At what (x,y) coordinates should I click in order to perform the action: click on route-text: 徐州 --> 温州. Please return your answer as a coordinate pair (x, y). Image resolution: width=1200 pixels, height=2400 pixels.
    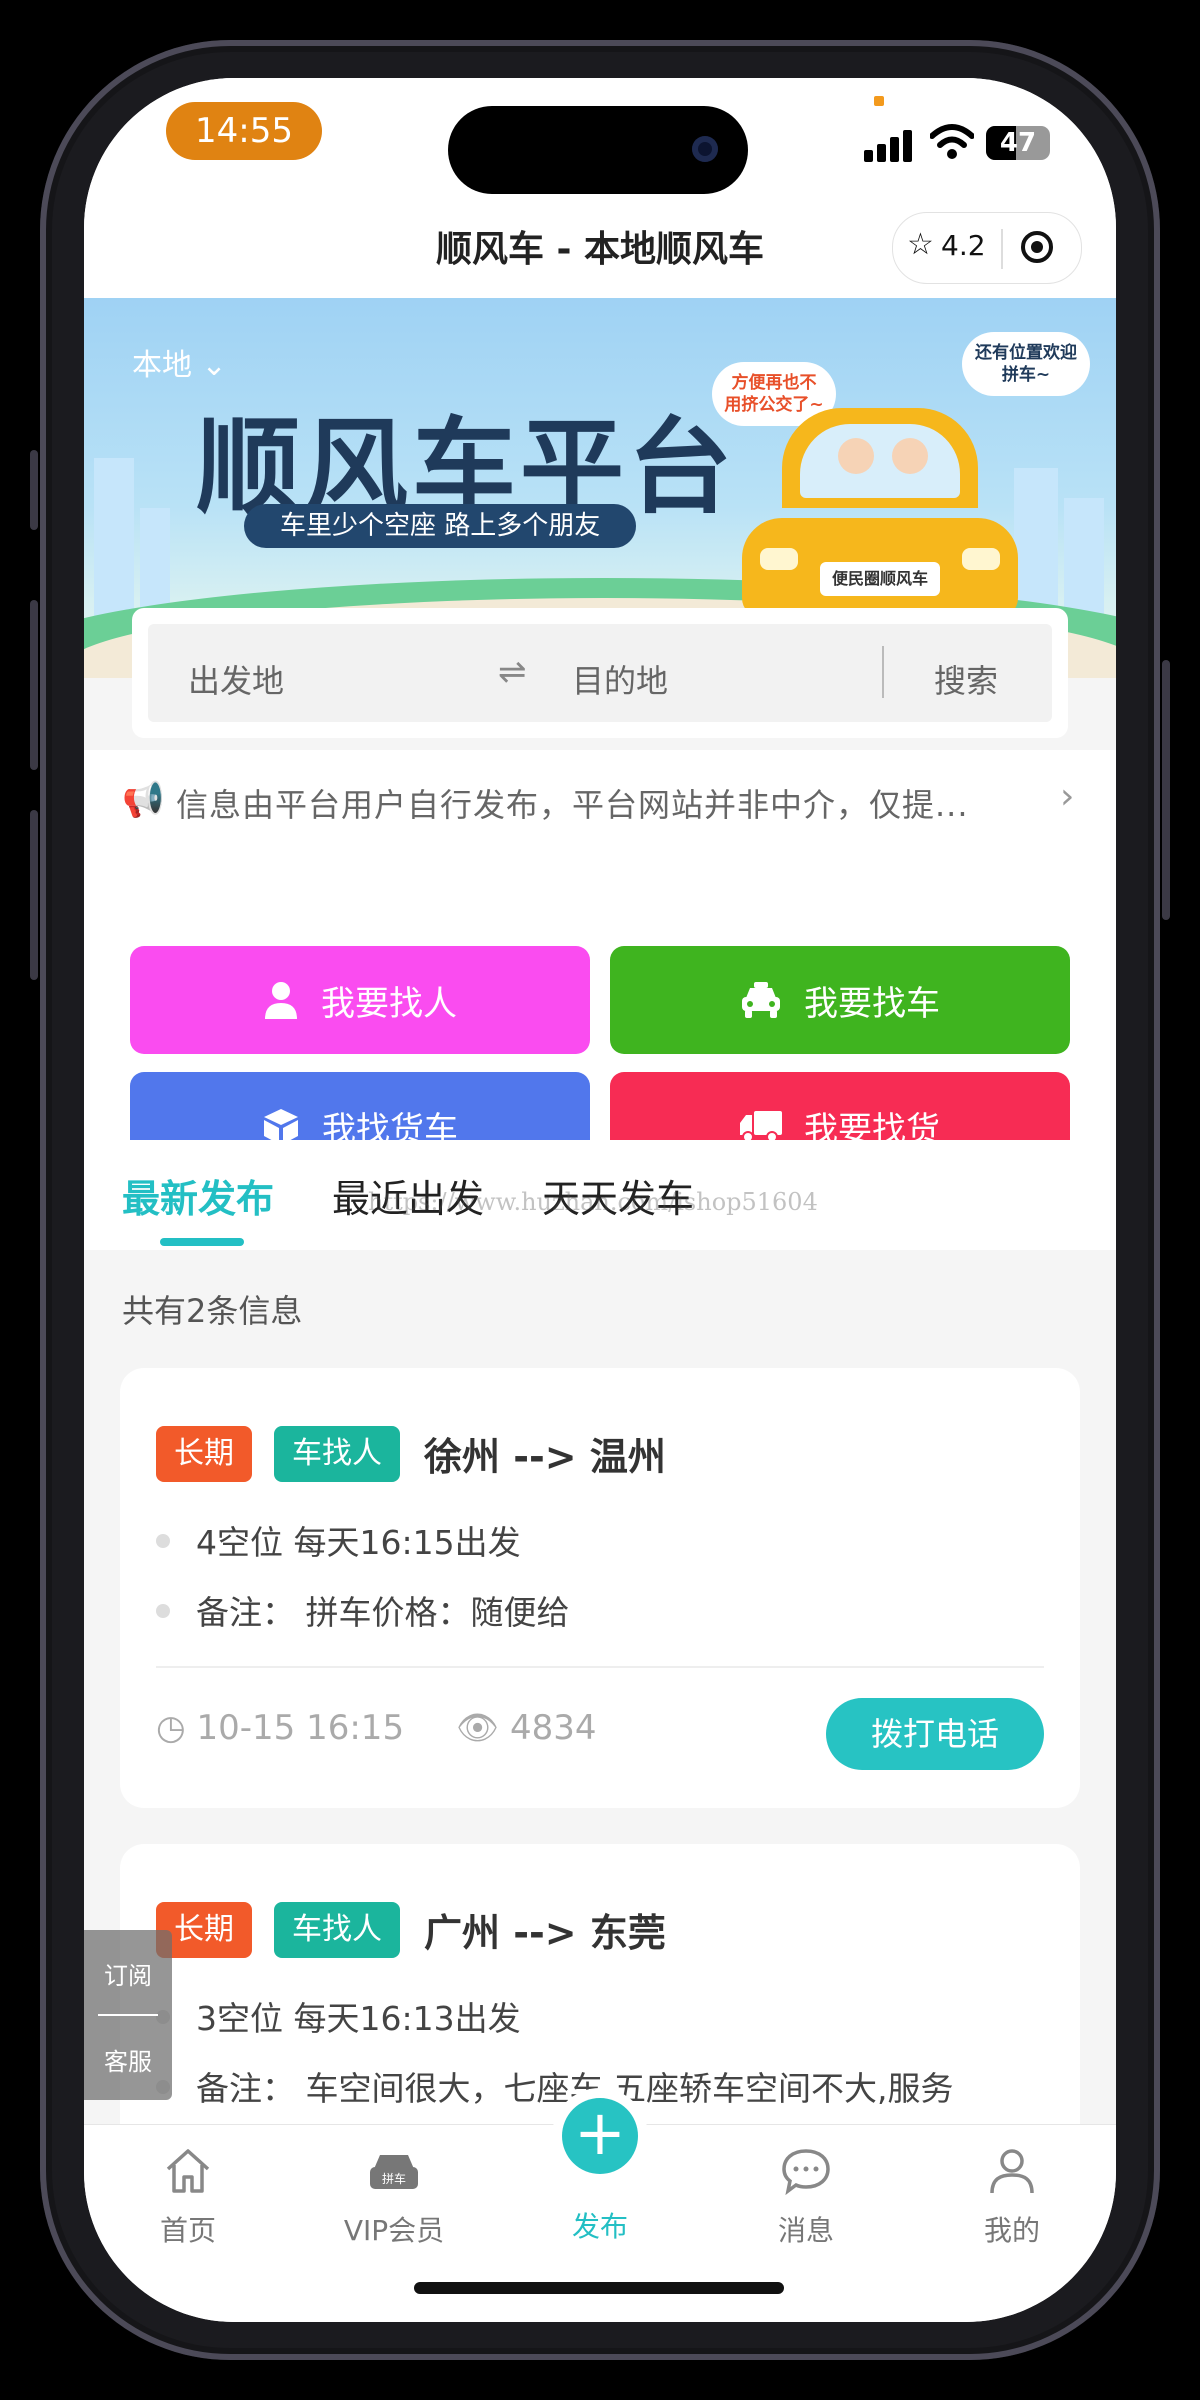
    Looking at the image, I should click on (545, 1457).